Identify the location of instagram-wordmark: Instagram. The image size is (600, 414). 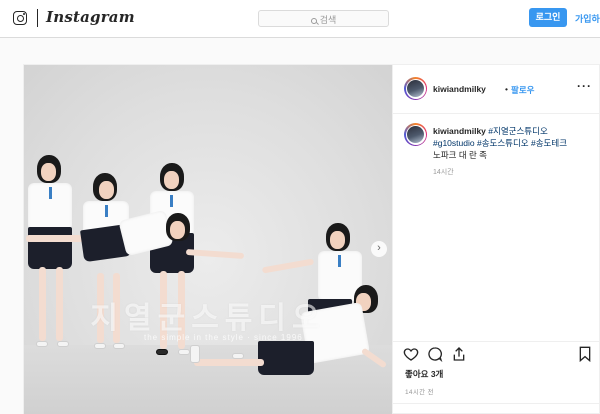
(90, 17).